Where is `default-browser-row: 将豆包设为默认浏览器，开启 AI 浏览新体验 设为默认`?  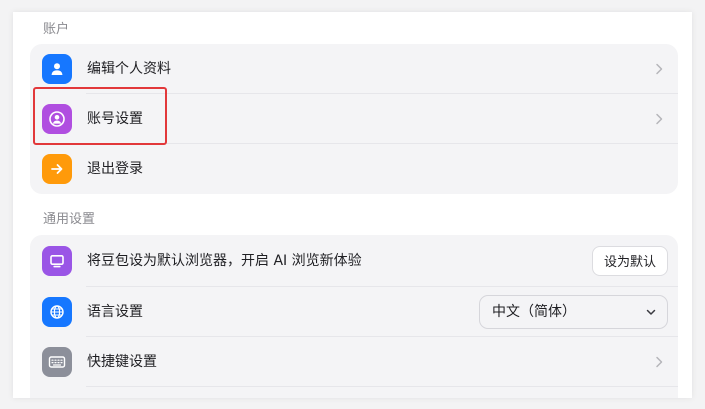 default-browser-row: 将豆包设为默认浏览器，开启 AI 浏览新体验 设为默认 is located at coordinates (354, 261).